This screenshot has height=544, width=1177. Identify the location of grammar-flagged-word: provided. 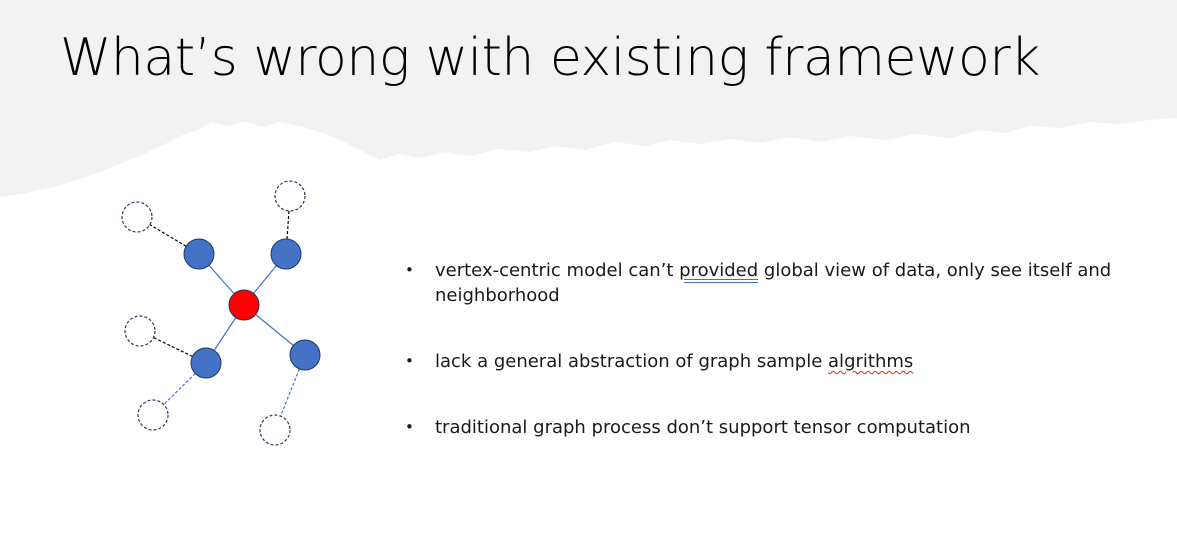
(719, 270).